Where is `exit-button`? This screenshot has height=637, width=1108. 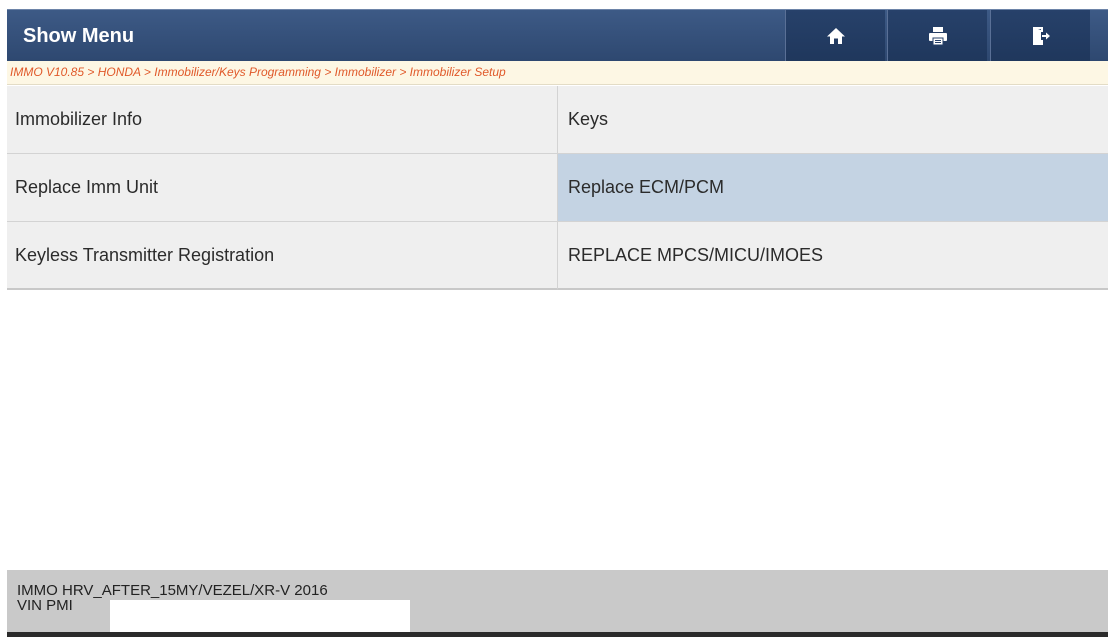 exit-button is located at coordinates (1040, 36).